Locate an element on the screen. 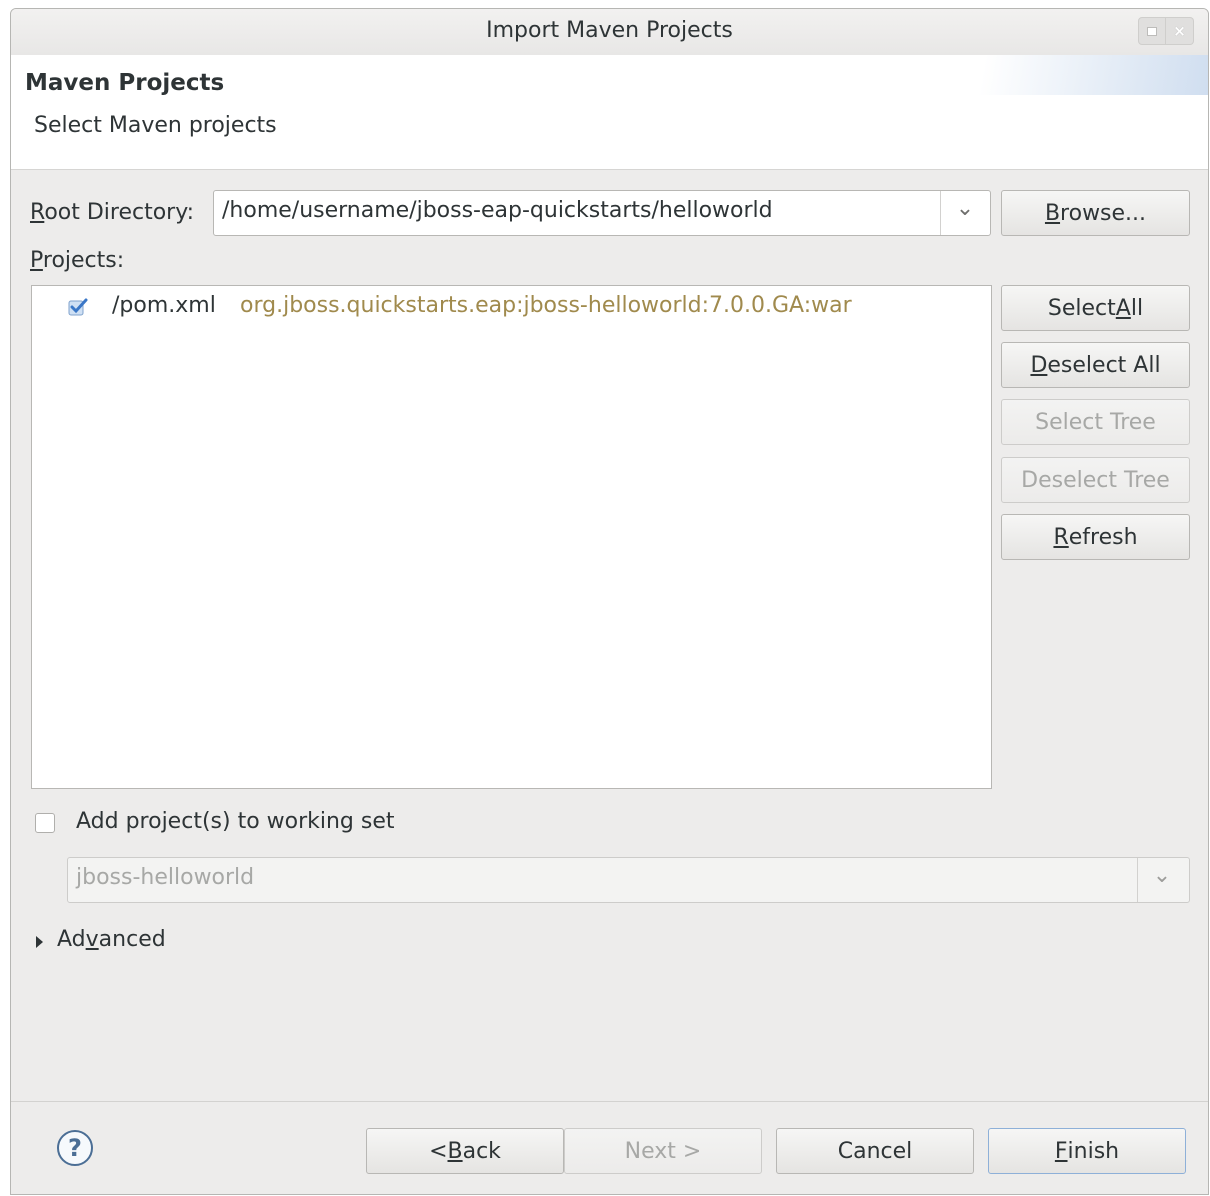 The image size is (1210, 1196). deselect-all-button: Deselect All is located at coordinates (1095, 365).